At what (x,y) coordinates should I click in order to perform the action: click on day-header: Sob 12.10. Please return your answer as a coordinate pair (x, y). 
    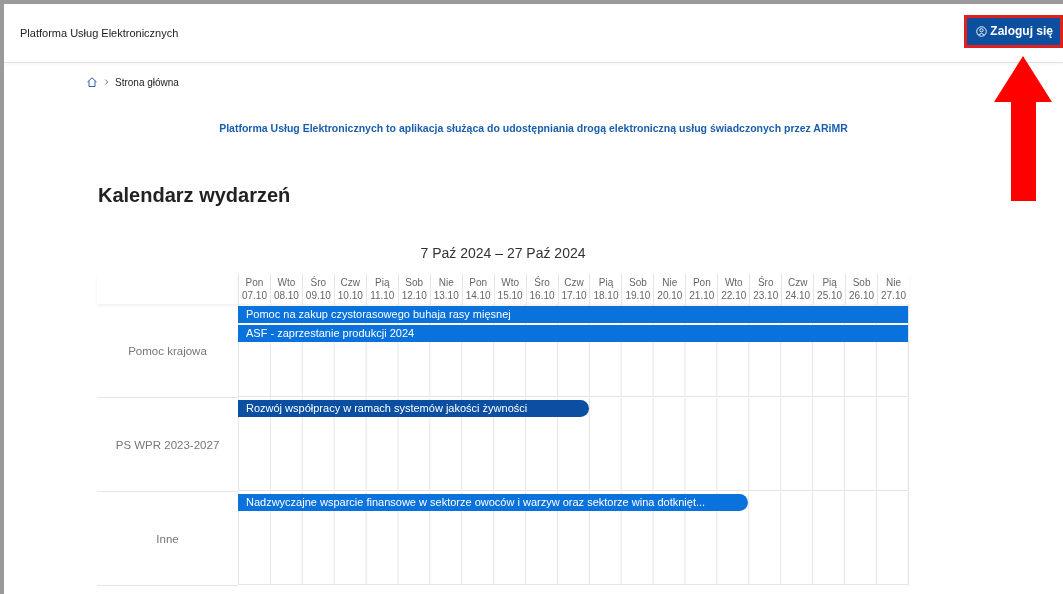
    Looking at the image, I should click on (413, 289).